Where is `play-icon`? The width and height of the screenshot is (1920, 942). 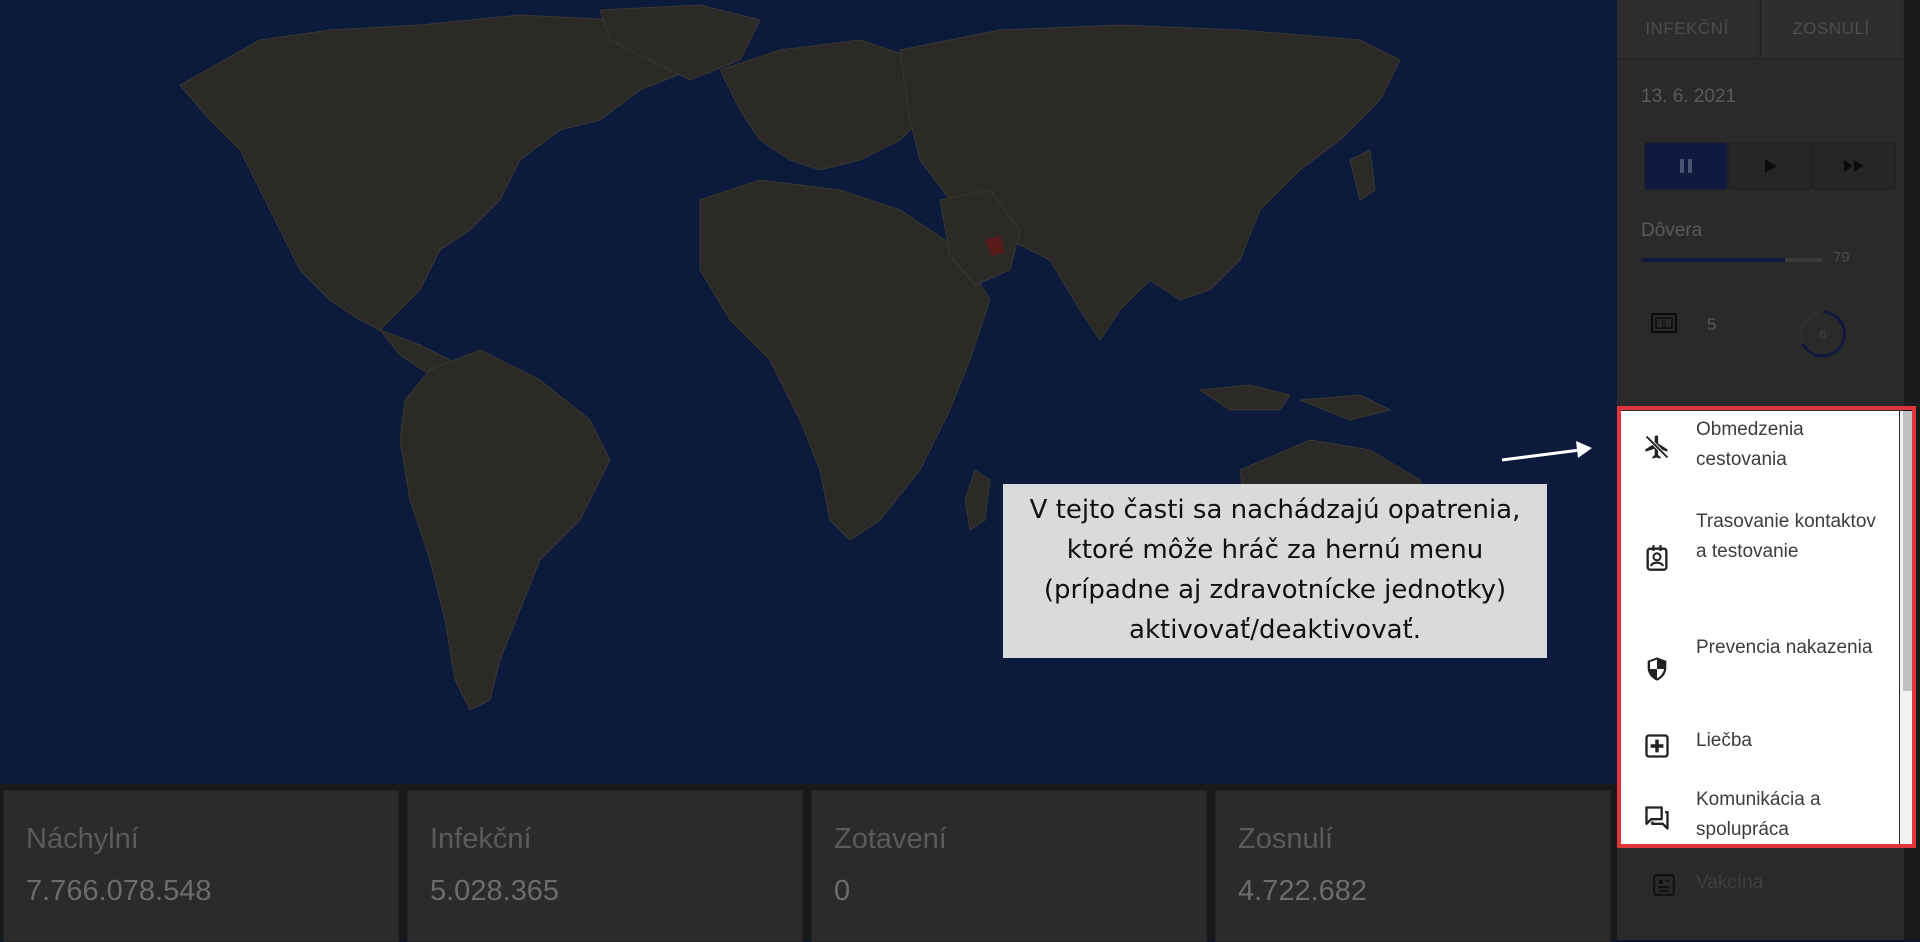 play-icon is located at coordinates (1771, 166).